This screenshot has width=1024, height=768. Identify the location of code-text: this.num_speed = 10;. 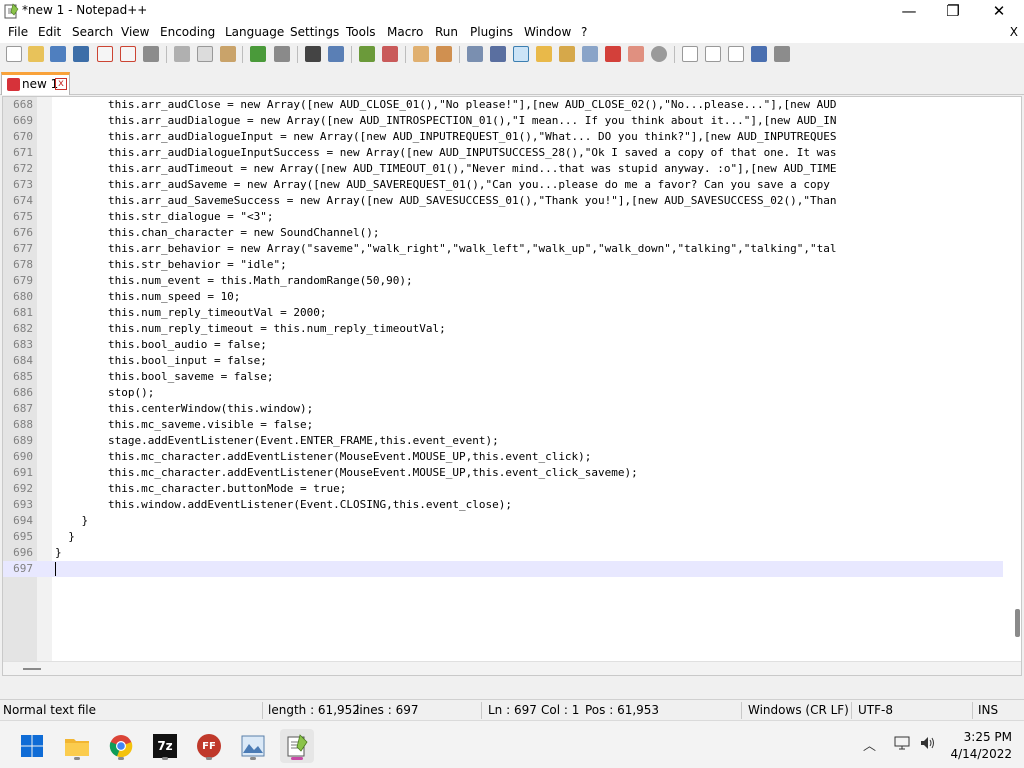
(147, 297).